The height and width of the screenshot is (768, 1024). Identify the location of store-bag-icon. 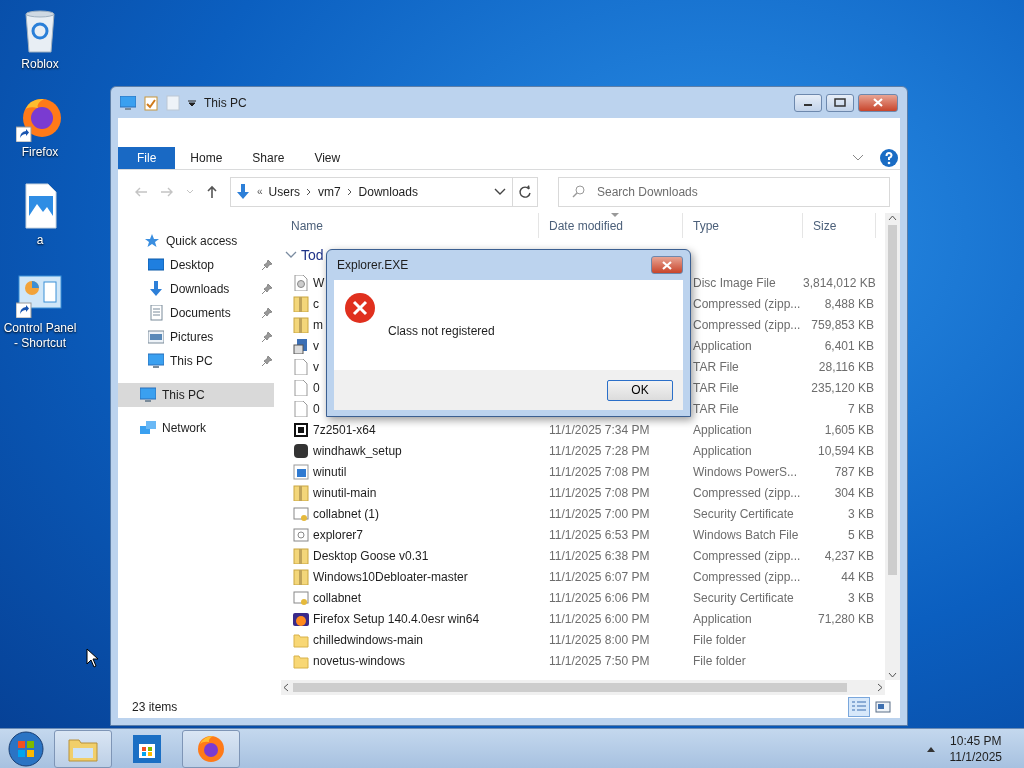
(147, 748).